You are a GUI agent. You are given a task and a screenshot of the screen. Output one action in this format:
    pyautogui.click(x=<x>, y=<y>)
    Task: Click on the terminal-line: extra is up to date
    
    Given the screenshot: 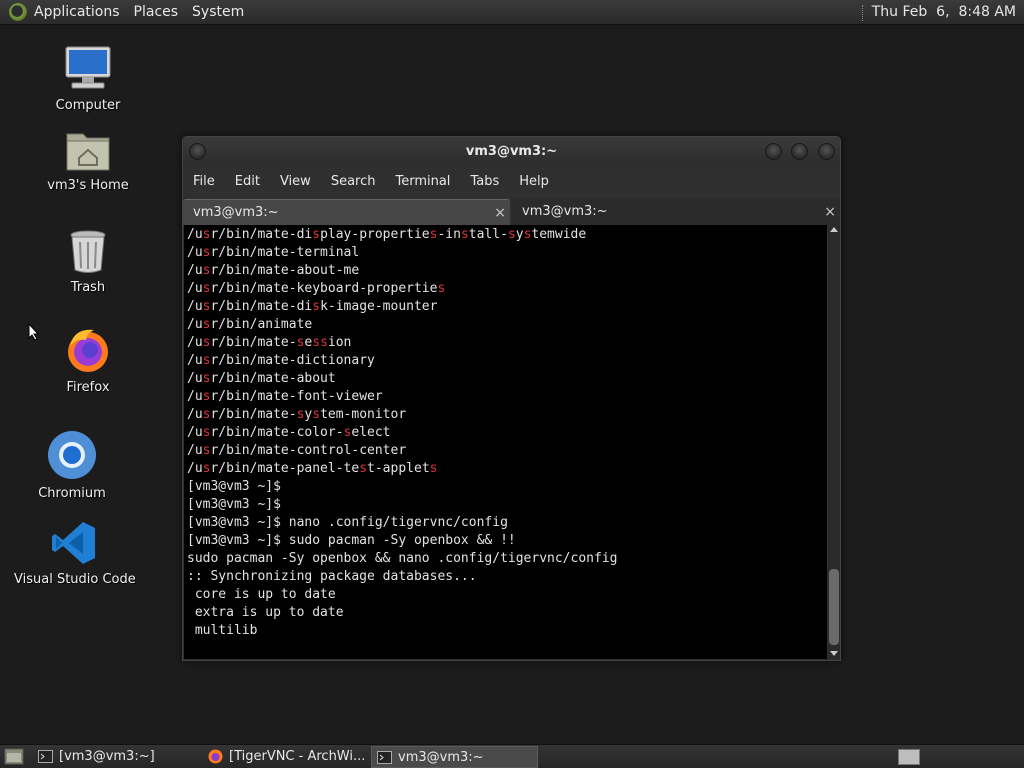 What is the action you would take?
    pyautogui.click(x=265, y=612)
    